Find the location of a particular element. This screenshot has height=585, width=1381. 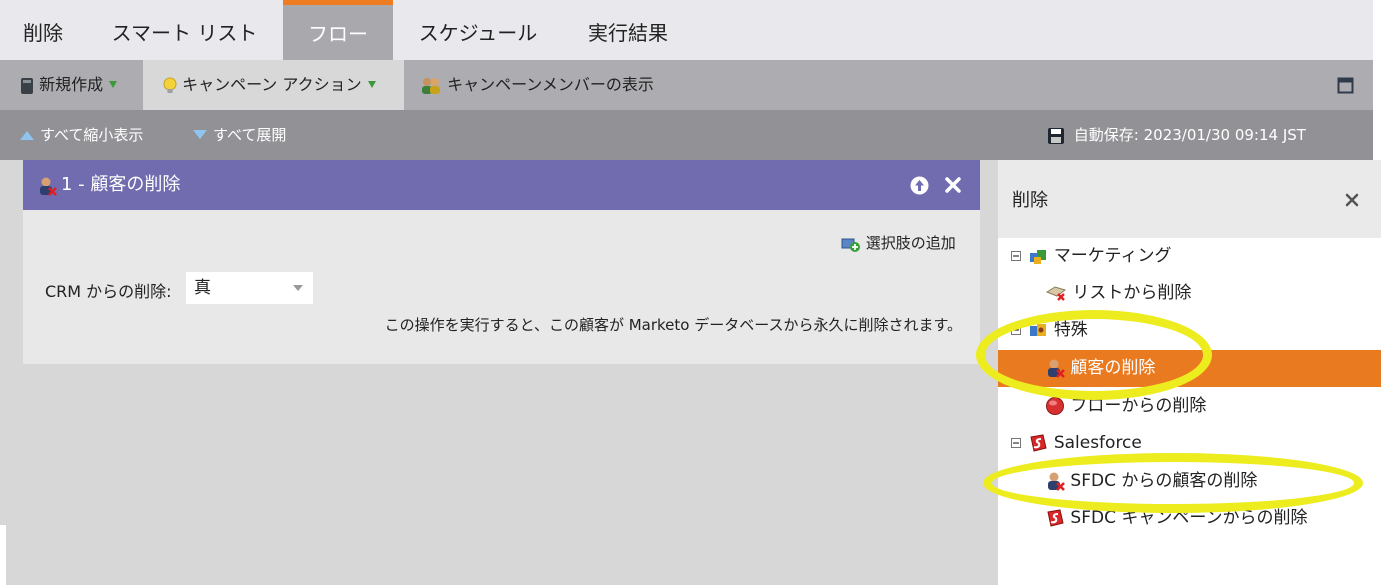

salesforce-remove-icon is located at coordinates (1055, 518).